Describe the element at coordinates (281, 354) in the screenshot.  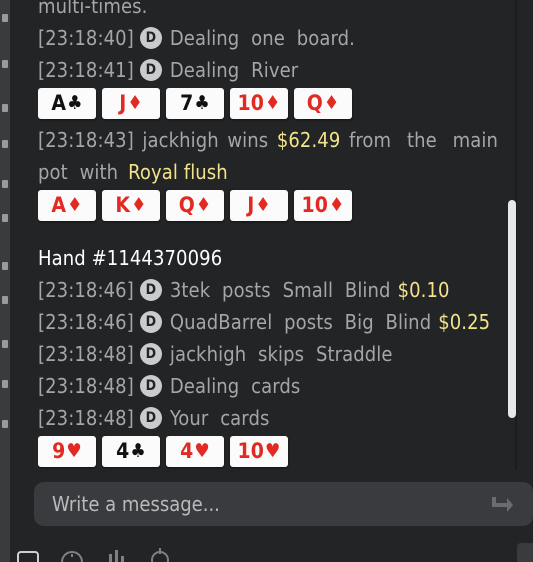
I see `log-text: jackhigh skips Straddle` at that location.